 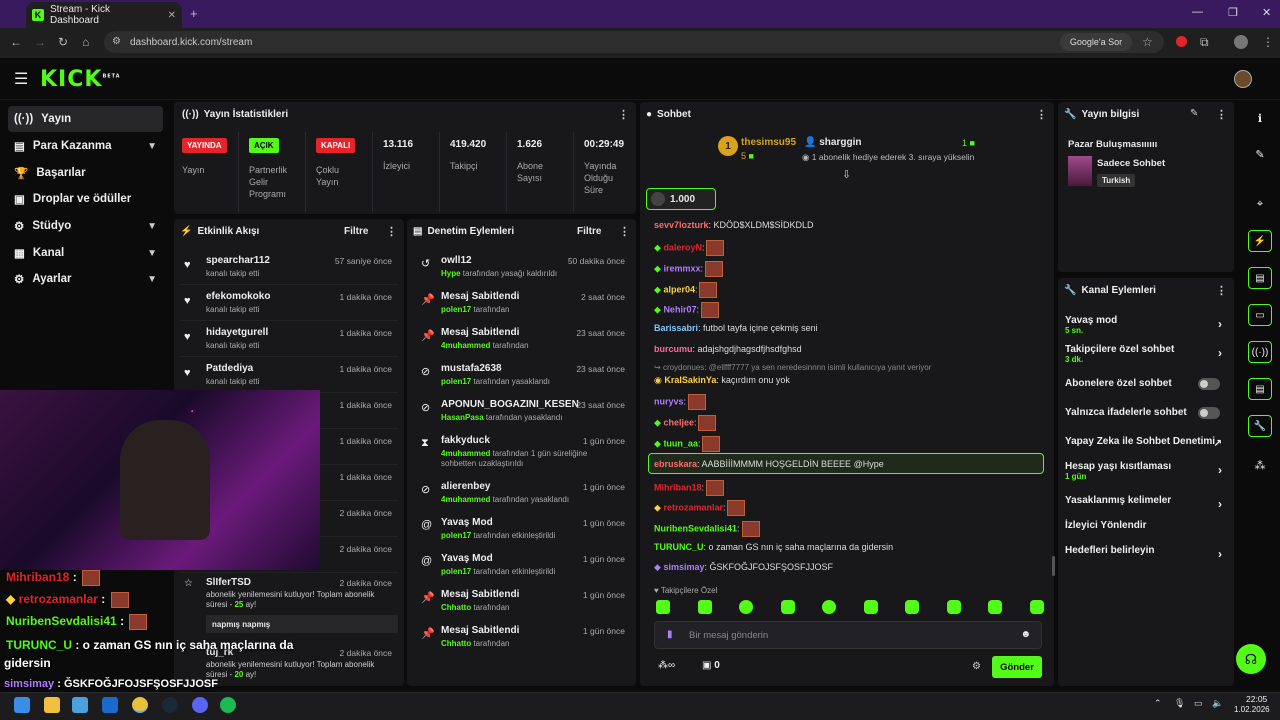 What do you see at coordinates (40, 42) in the screenshot?
I see `forward-icon: →` at bounding box center [40, 42].